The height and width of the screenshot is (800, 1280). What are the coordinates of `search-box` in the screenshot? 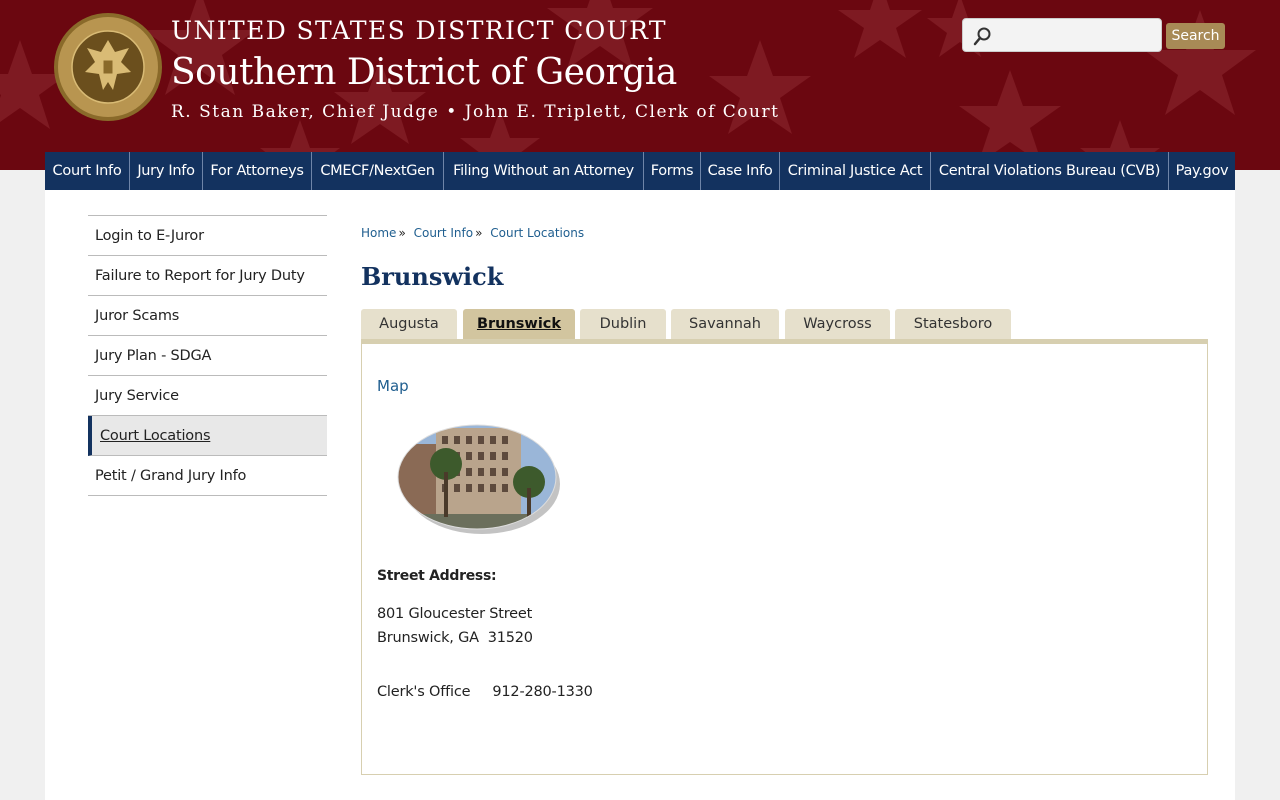 It's located at (1062, 35).